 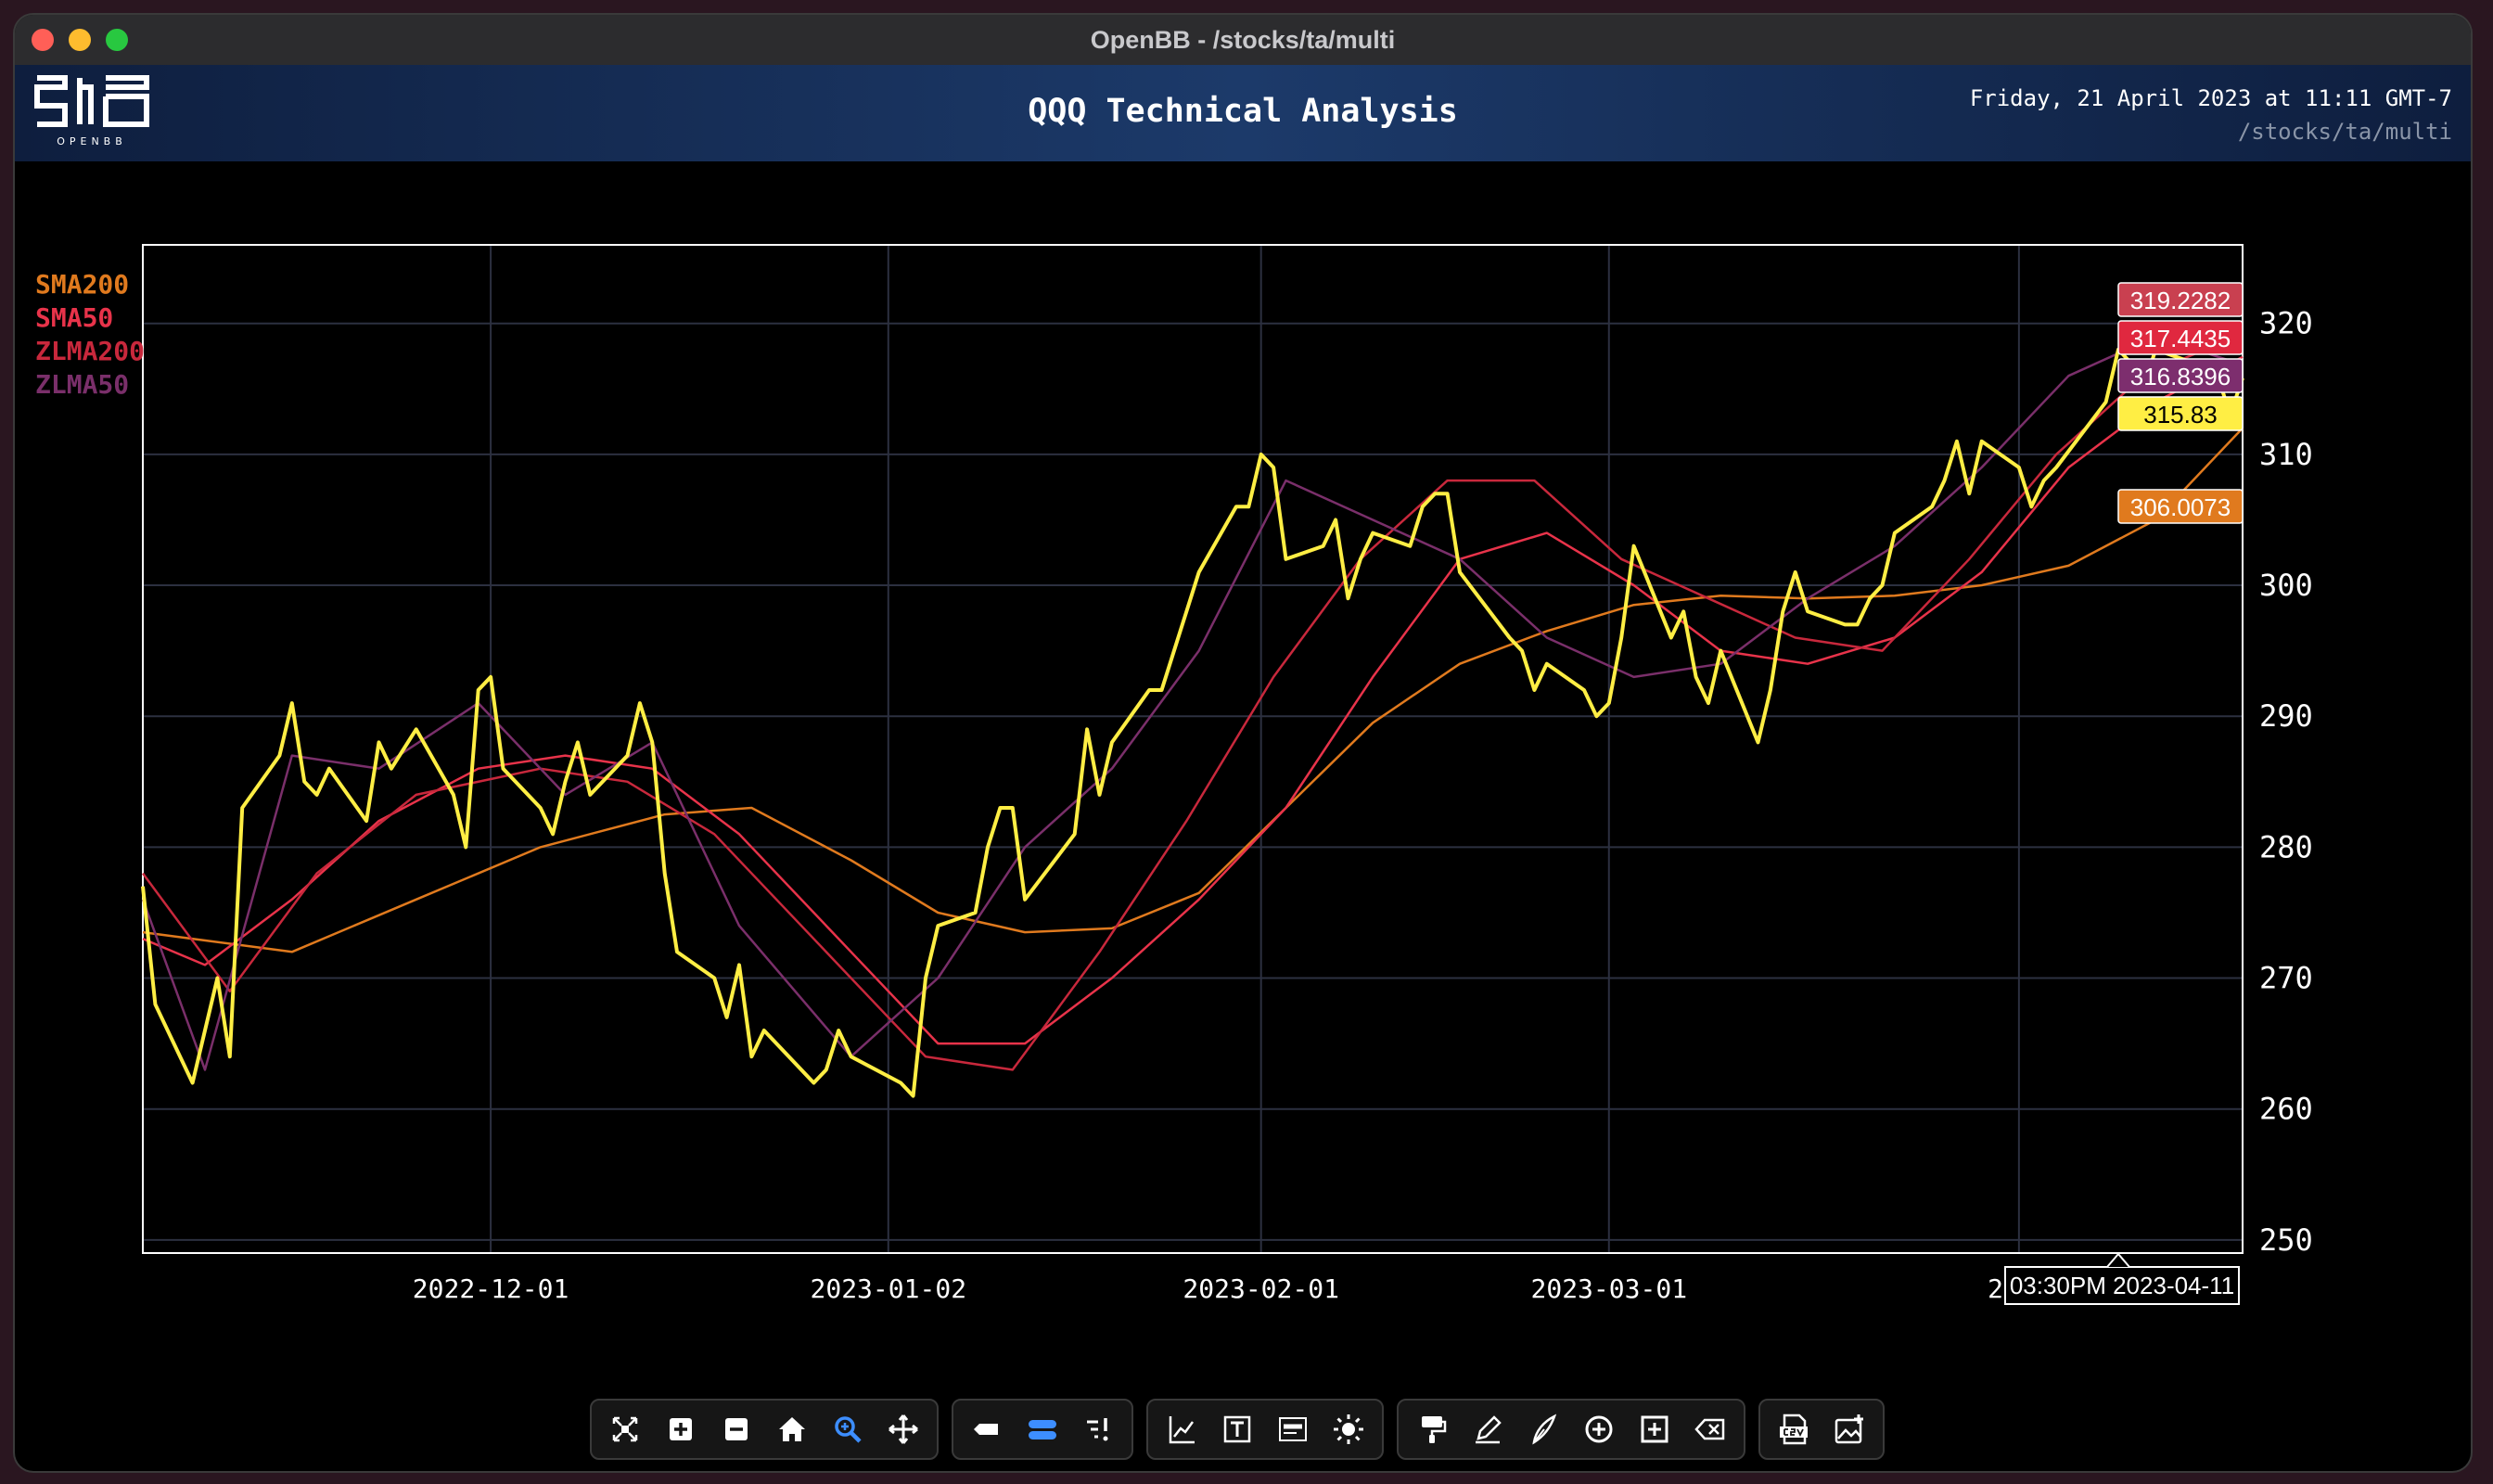 I want to click on chart-type-button, so click(x=1182, y=1429).